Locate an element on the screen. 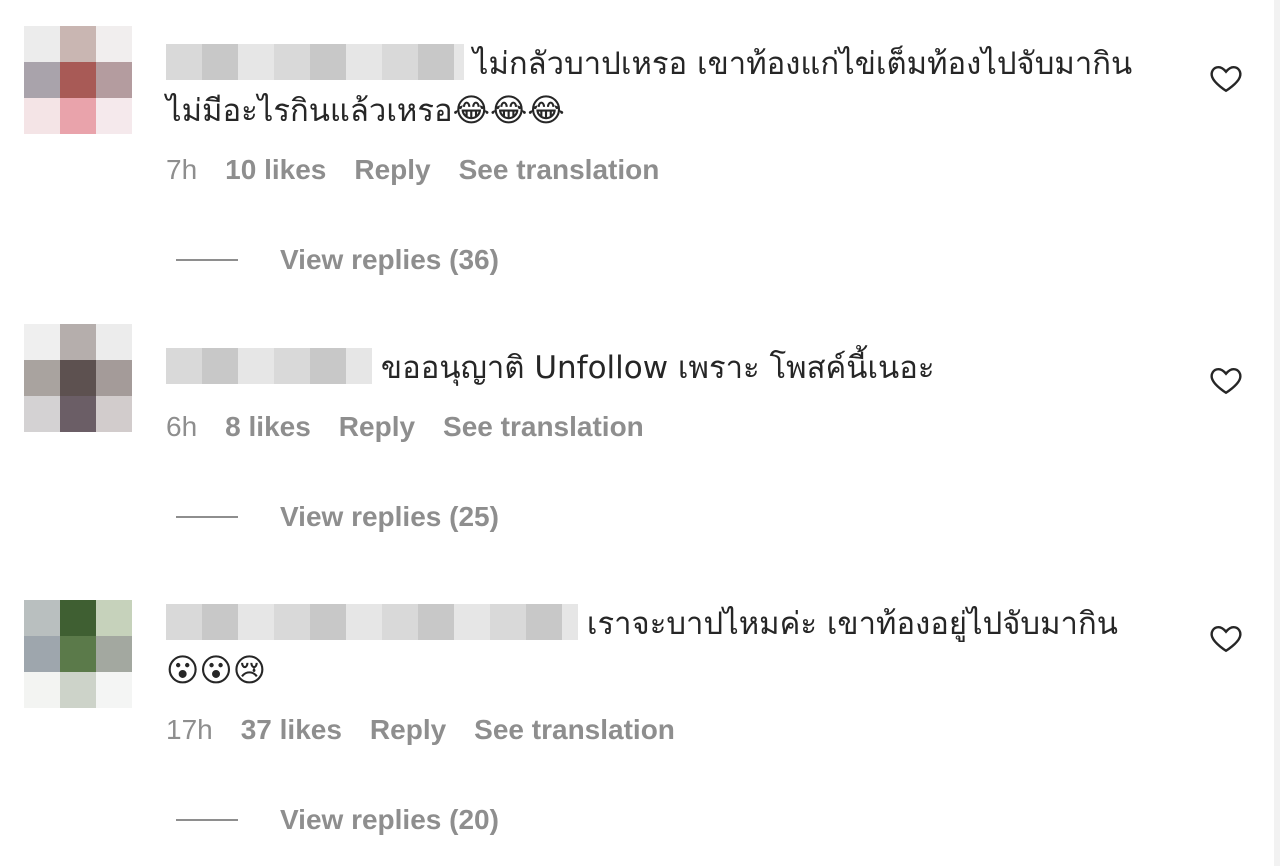  view-replies-button: View replies (20) is located at coordinates (337, 820).